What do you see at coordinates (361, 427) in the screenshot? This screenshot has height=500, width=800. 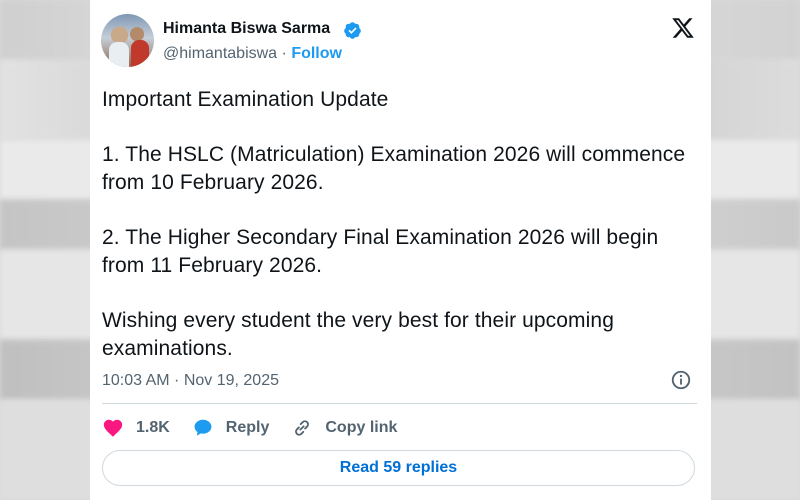 I see `copy-link-label: Copy link` at bounding box center [361, 427].